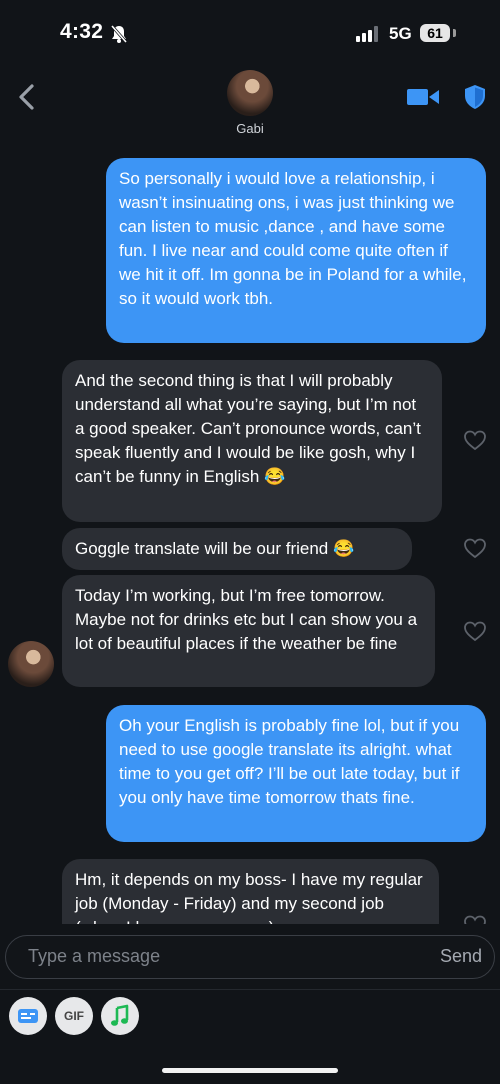 This screenshot has width=500, height=1084. I want to click on contact-avatar, so click(250, 93).